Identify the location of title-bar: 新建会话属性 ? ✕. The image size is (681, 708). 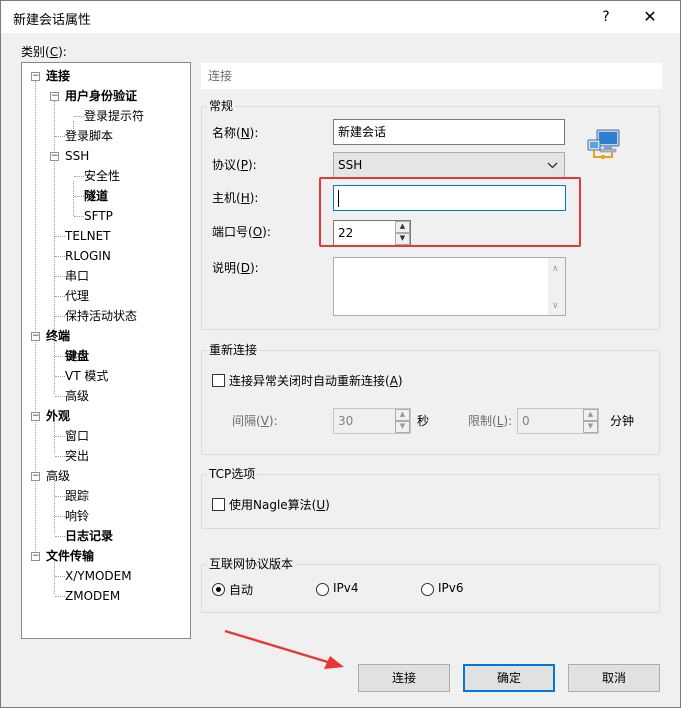
(340, 17).